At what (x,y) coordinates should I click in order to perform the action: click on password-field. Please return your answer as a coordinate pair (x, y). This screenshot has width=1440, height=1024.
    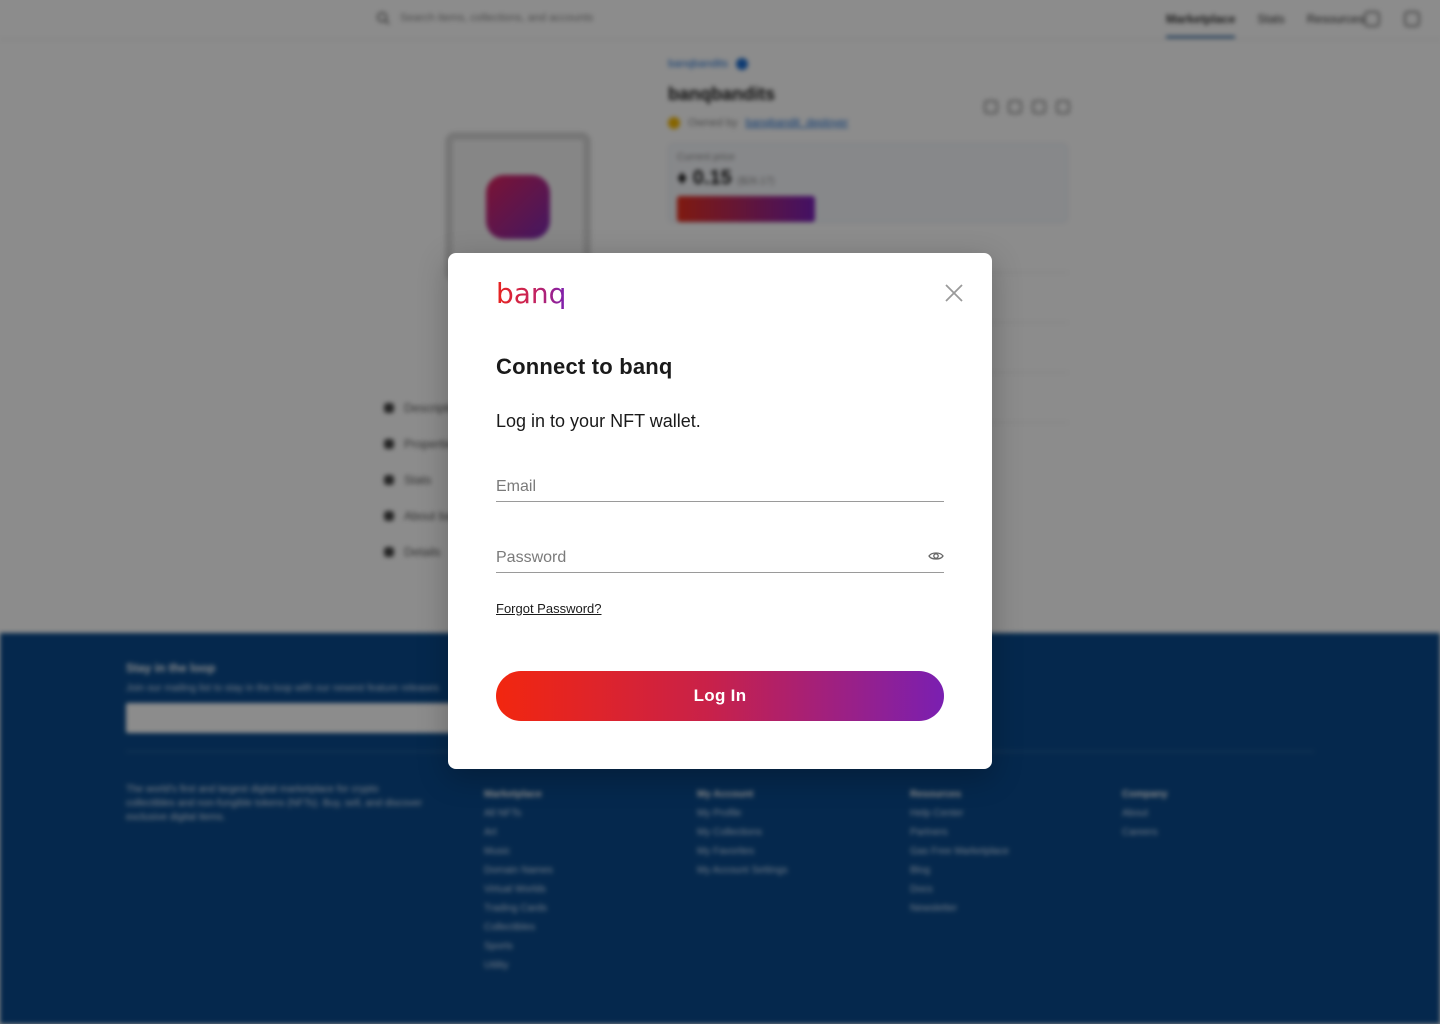
    Looking at the image, I should click on (720, 553).